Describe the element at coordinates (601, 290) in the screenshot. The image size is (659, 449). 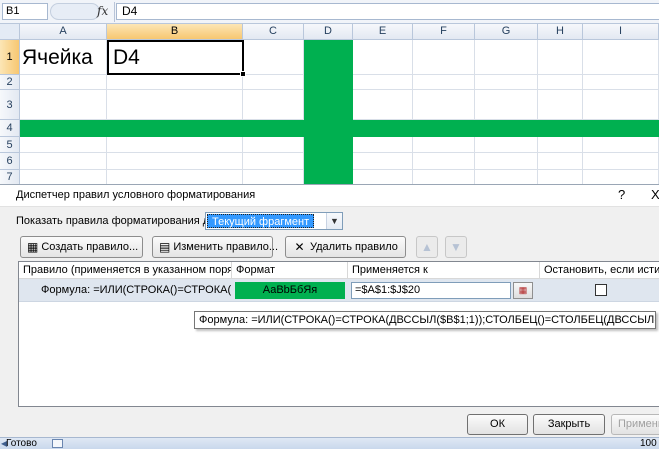
I see `stop-if-true-checkbox` at that location.